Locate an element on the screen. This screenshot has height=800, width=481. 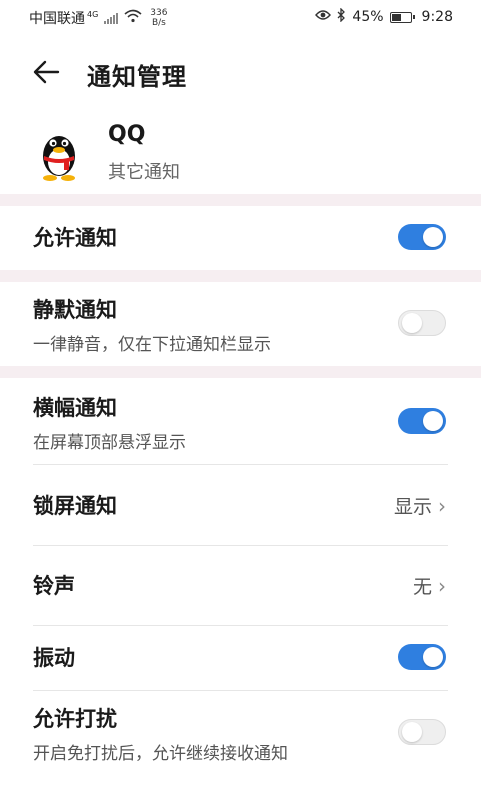
setting-banner-notifications: 横幅通知 在屏幕顶部悬浮显示 is located at coordinates (240, 422).